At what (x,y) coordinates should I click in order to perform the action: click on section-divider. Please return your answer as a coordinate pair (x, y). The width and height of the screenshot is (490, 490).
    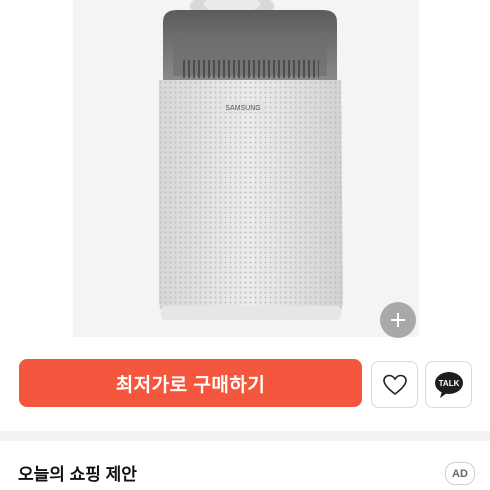
    Looking at the image, I should click on (245, 436).